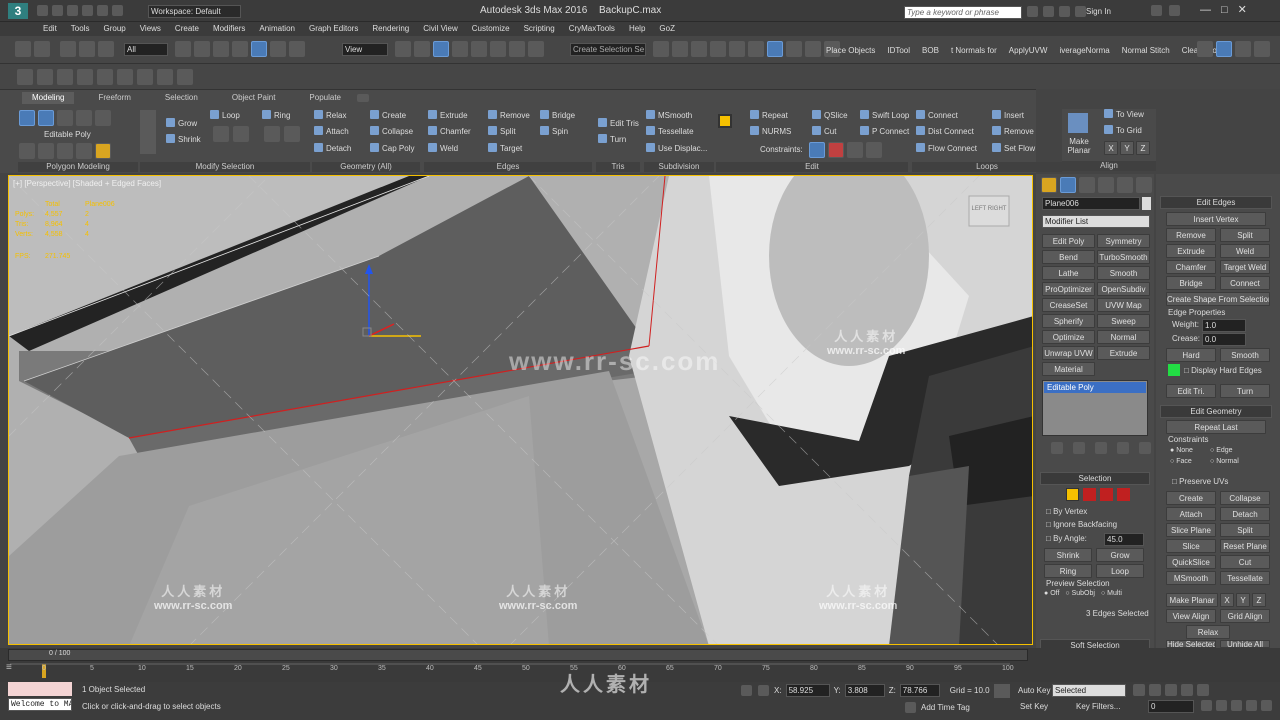 This screenshot has height=720, width=1280. I want to click on preview-multi-radio: ○ Multi, so click(1111, 593).